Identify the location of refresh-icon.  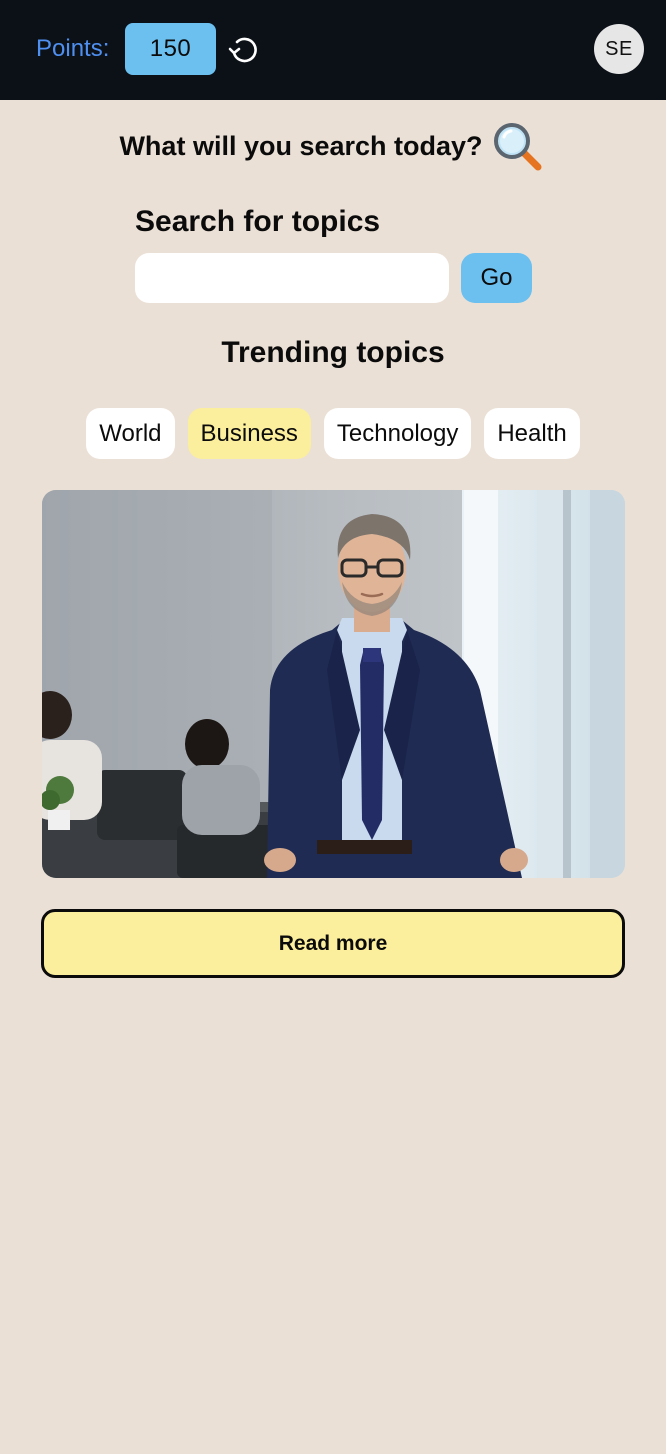
(244, 49).